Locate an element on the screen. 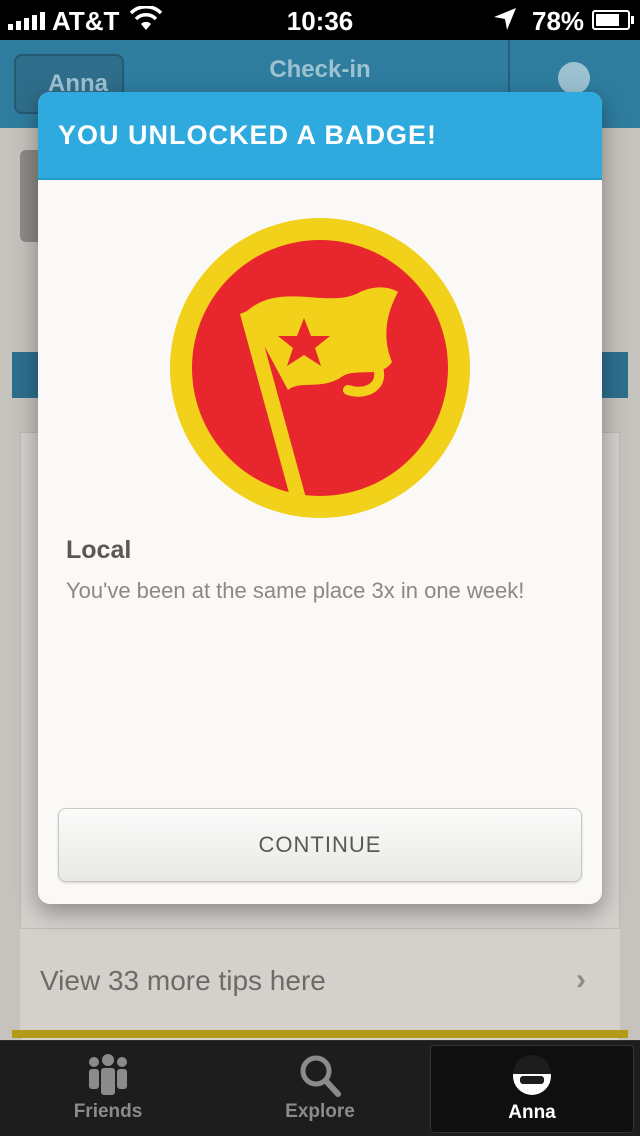 Image resolution: width=640 pixels, height=1136 pixels. profile-icon is located at coordinates (532, 1075).